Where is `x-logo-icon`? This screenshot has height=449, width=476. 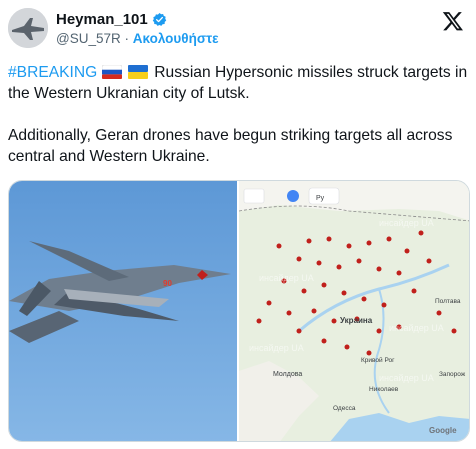 x-logo-icon is located at coordinates (453, 21).